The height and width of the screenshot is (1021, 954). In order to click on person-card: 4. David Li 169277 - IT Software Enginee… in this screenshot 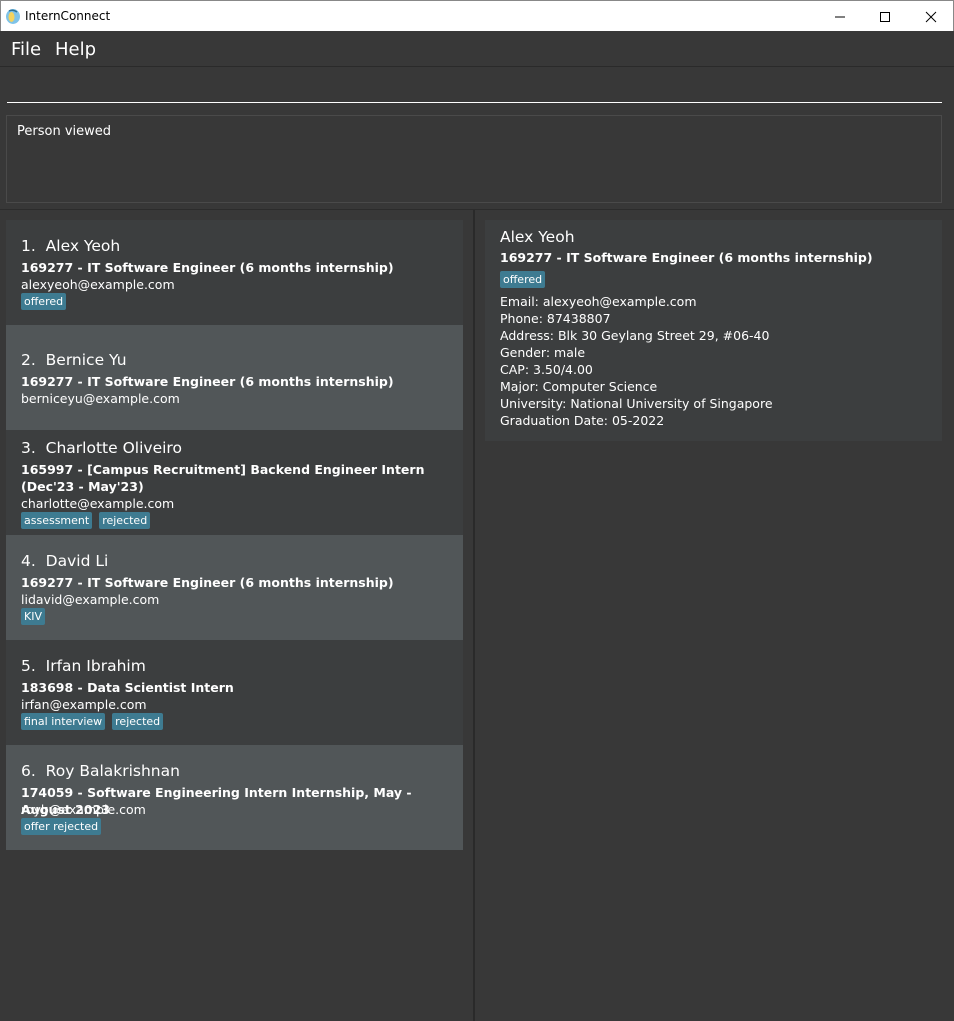, I will do `click(234, 587)`.